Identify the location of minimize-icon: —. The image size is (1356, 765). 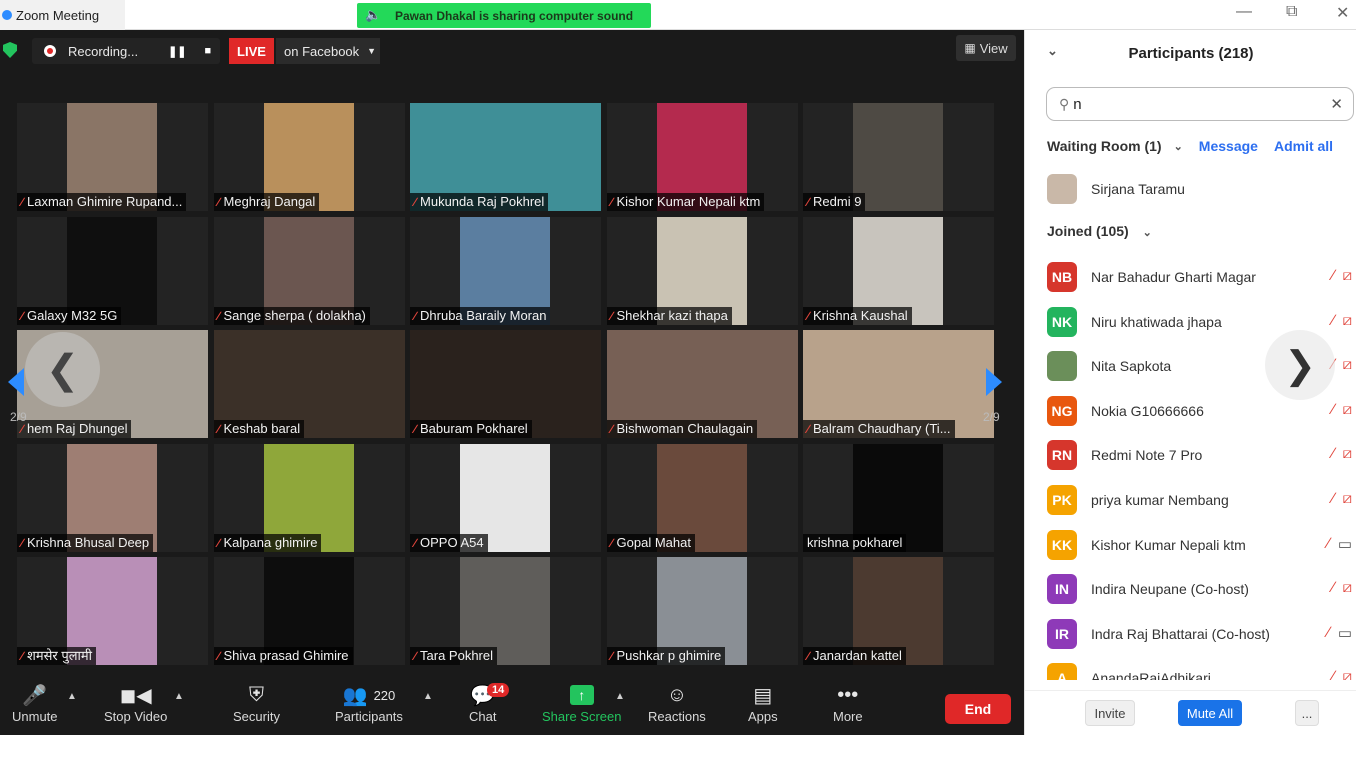
(1244, 12).